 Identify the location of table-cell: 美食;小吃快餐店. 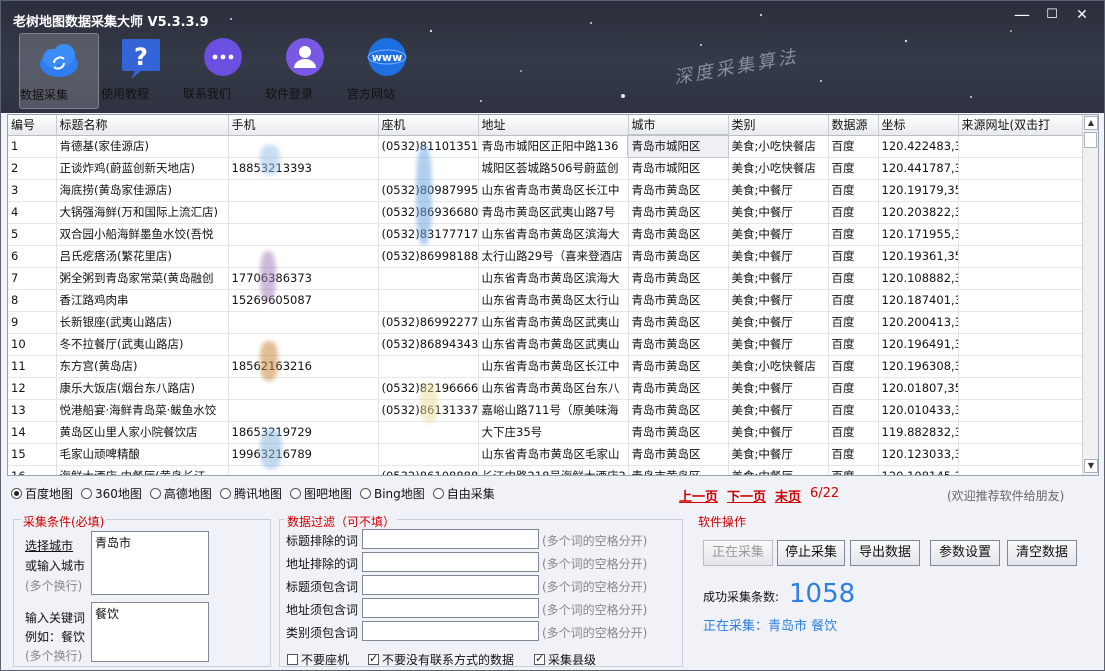
(778, 146).